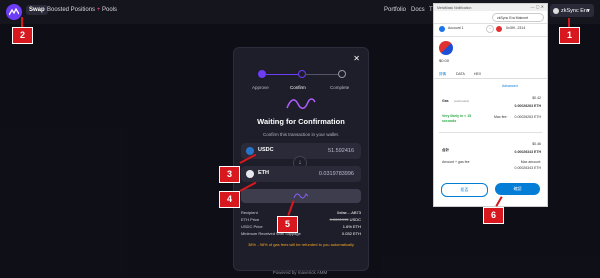 Image resolution: width=600 pixels, height=278 pixels. What do you see at coordinates (250, 219) in the screenshot?
I see `info-label: ETH Price` at bounding box center [250, 219].